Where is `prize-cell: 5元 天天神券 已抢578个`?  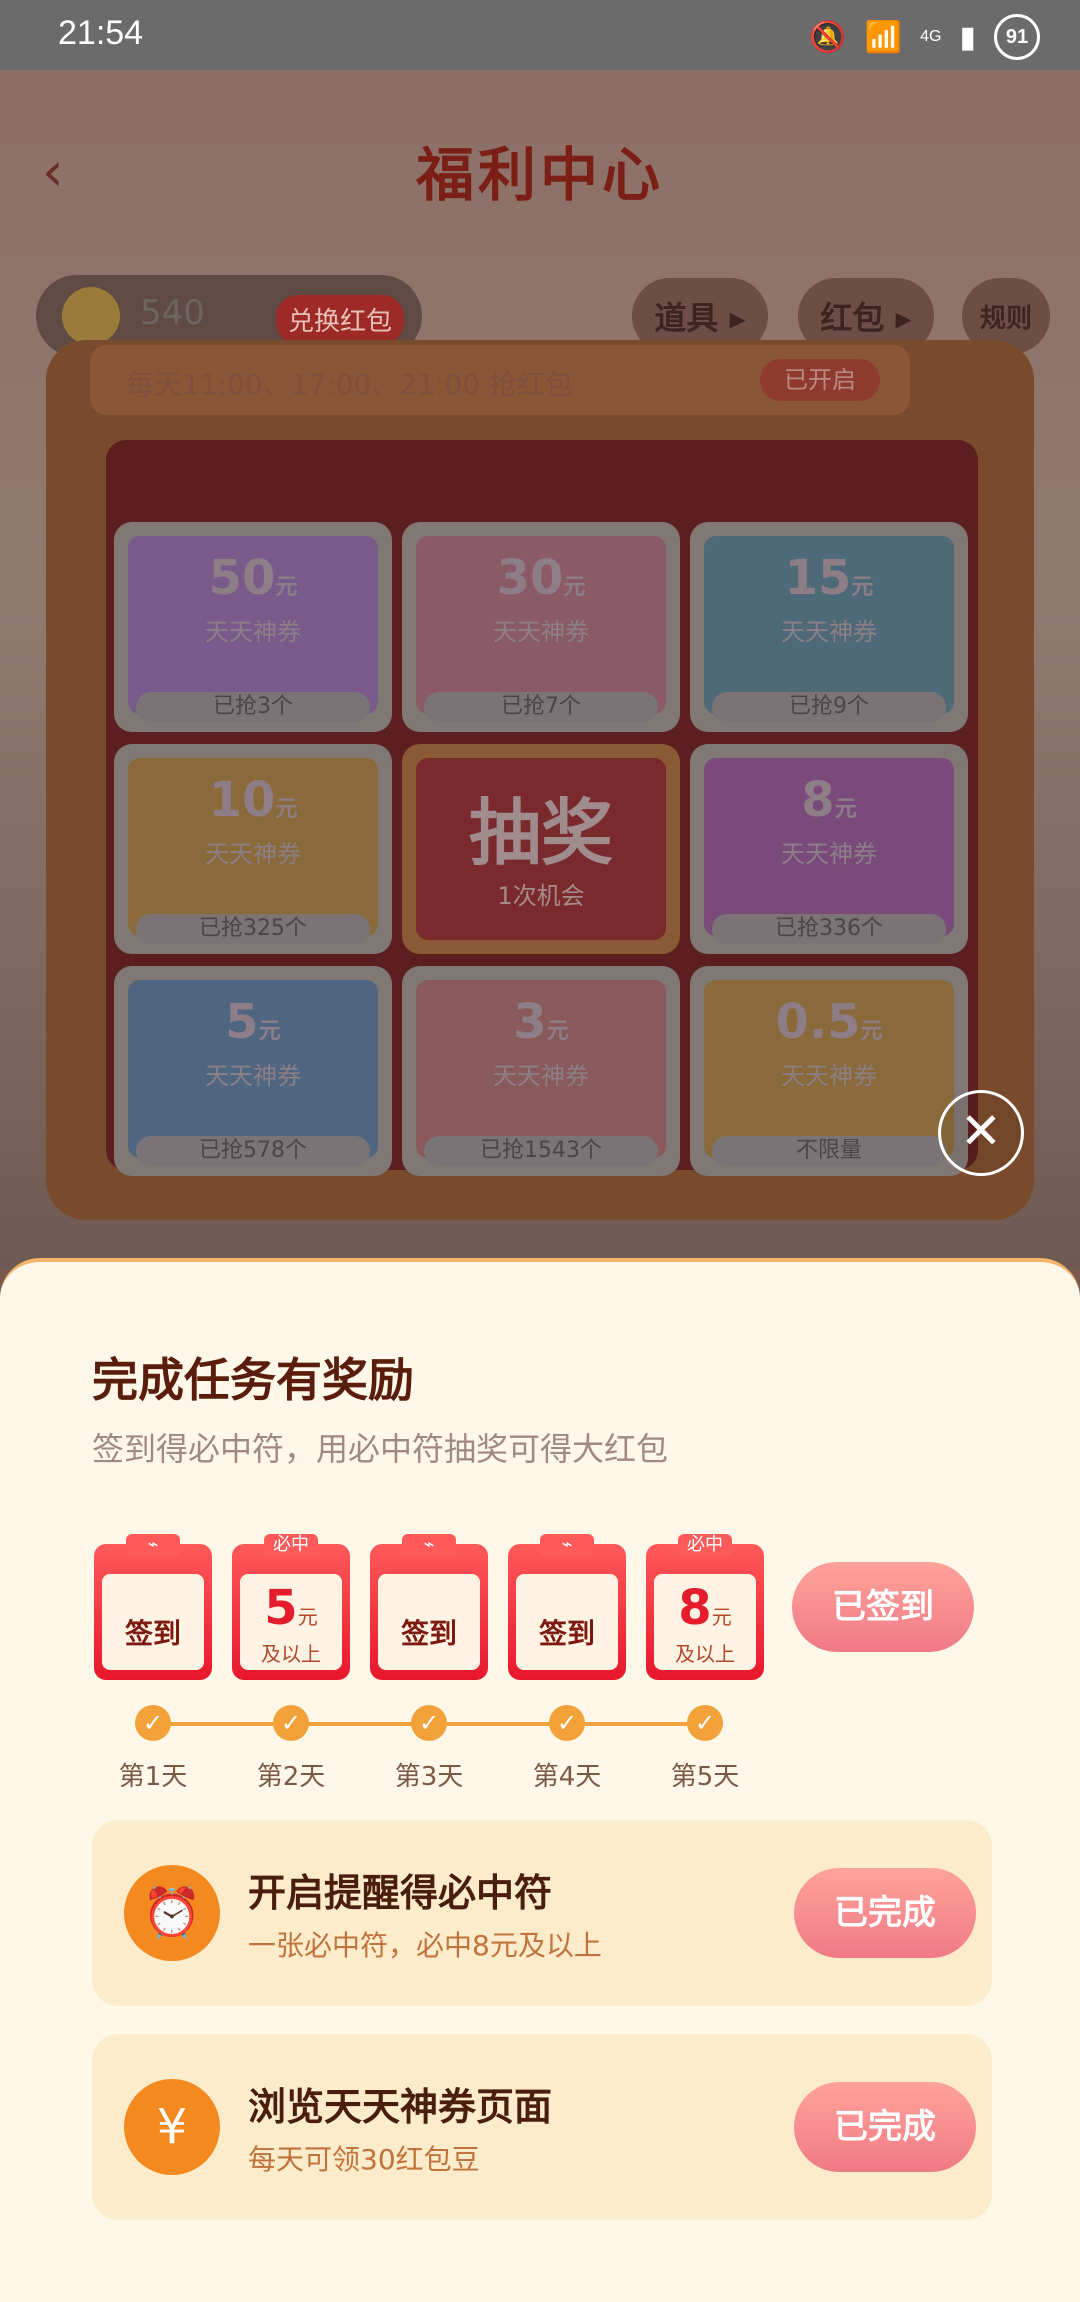 prize-cell: 5元 天天神券 已抢578个 is located at coordinates (253, 1071).